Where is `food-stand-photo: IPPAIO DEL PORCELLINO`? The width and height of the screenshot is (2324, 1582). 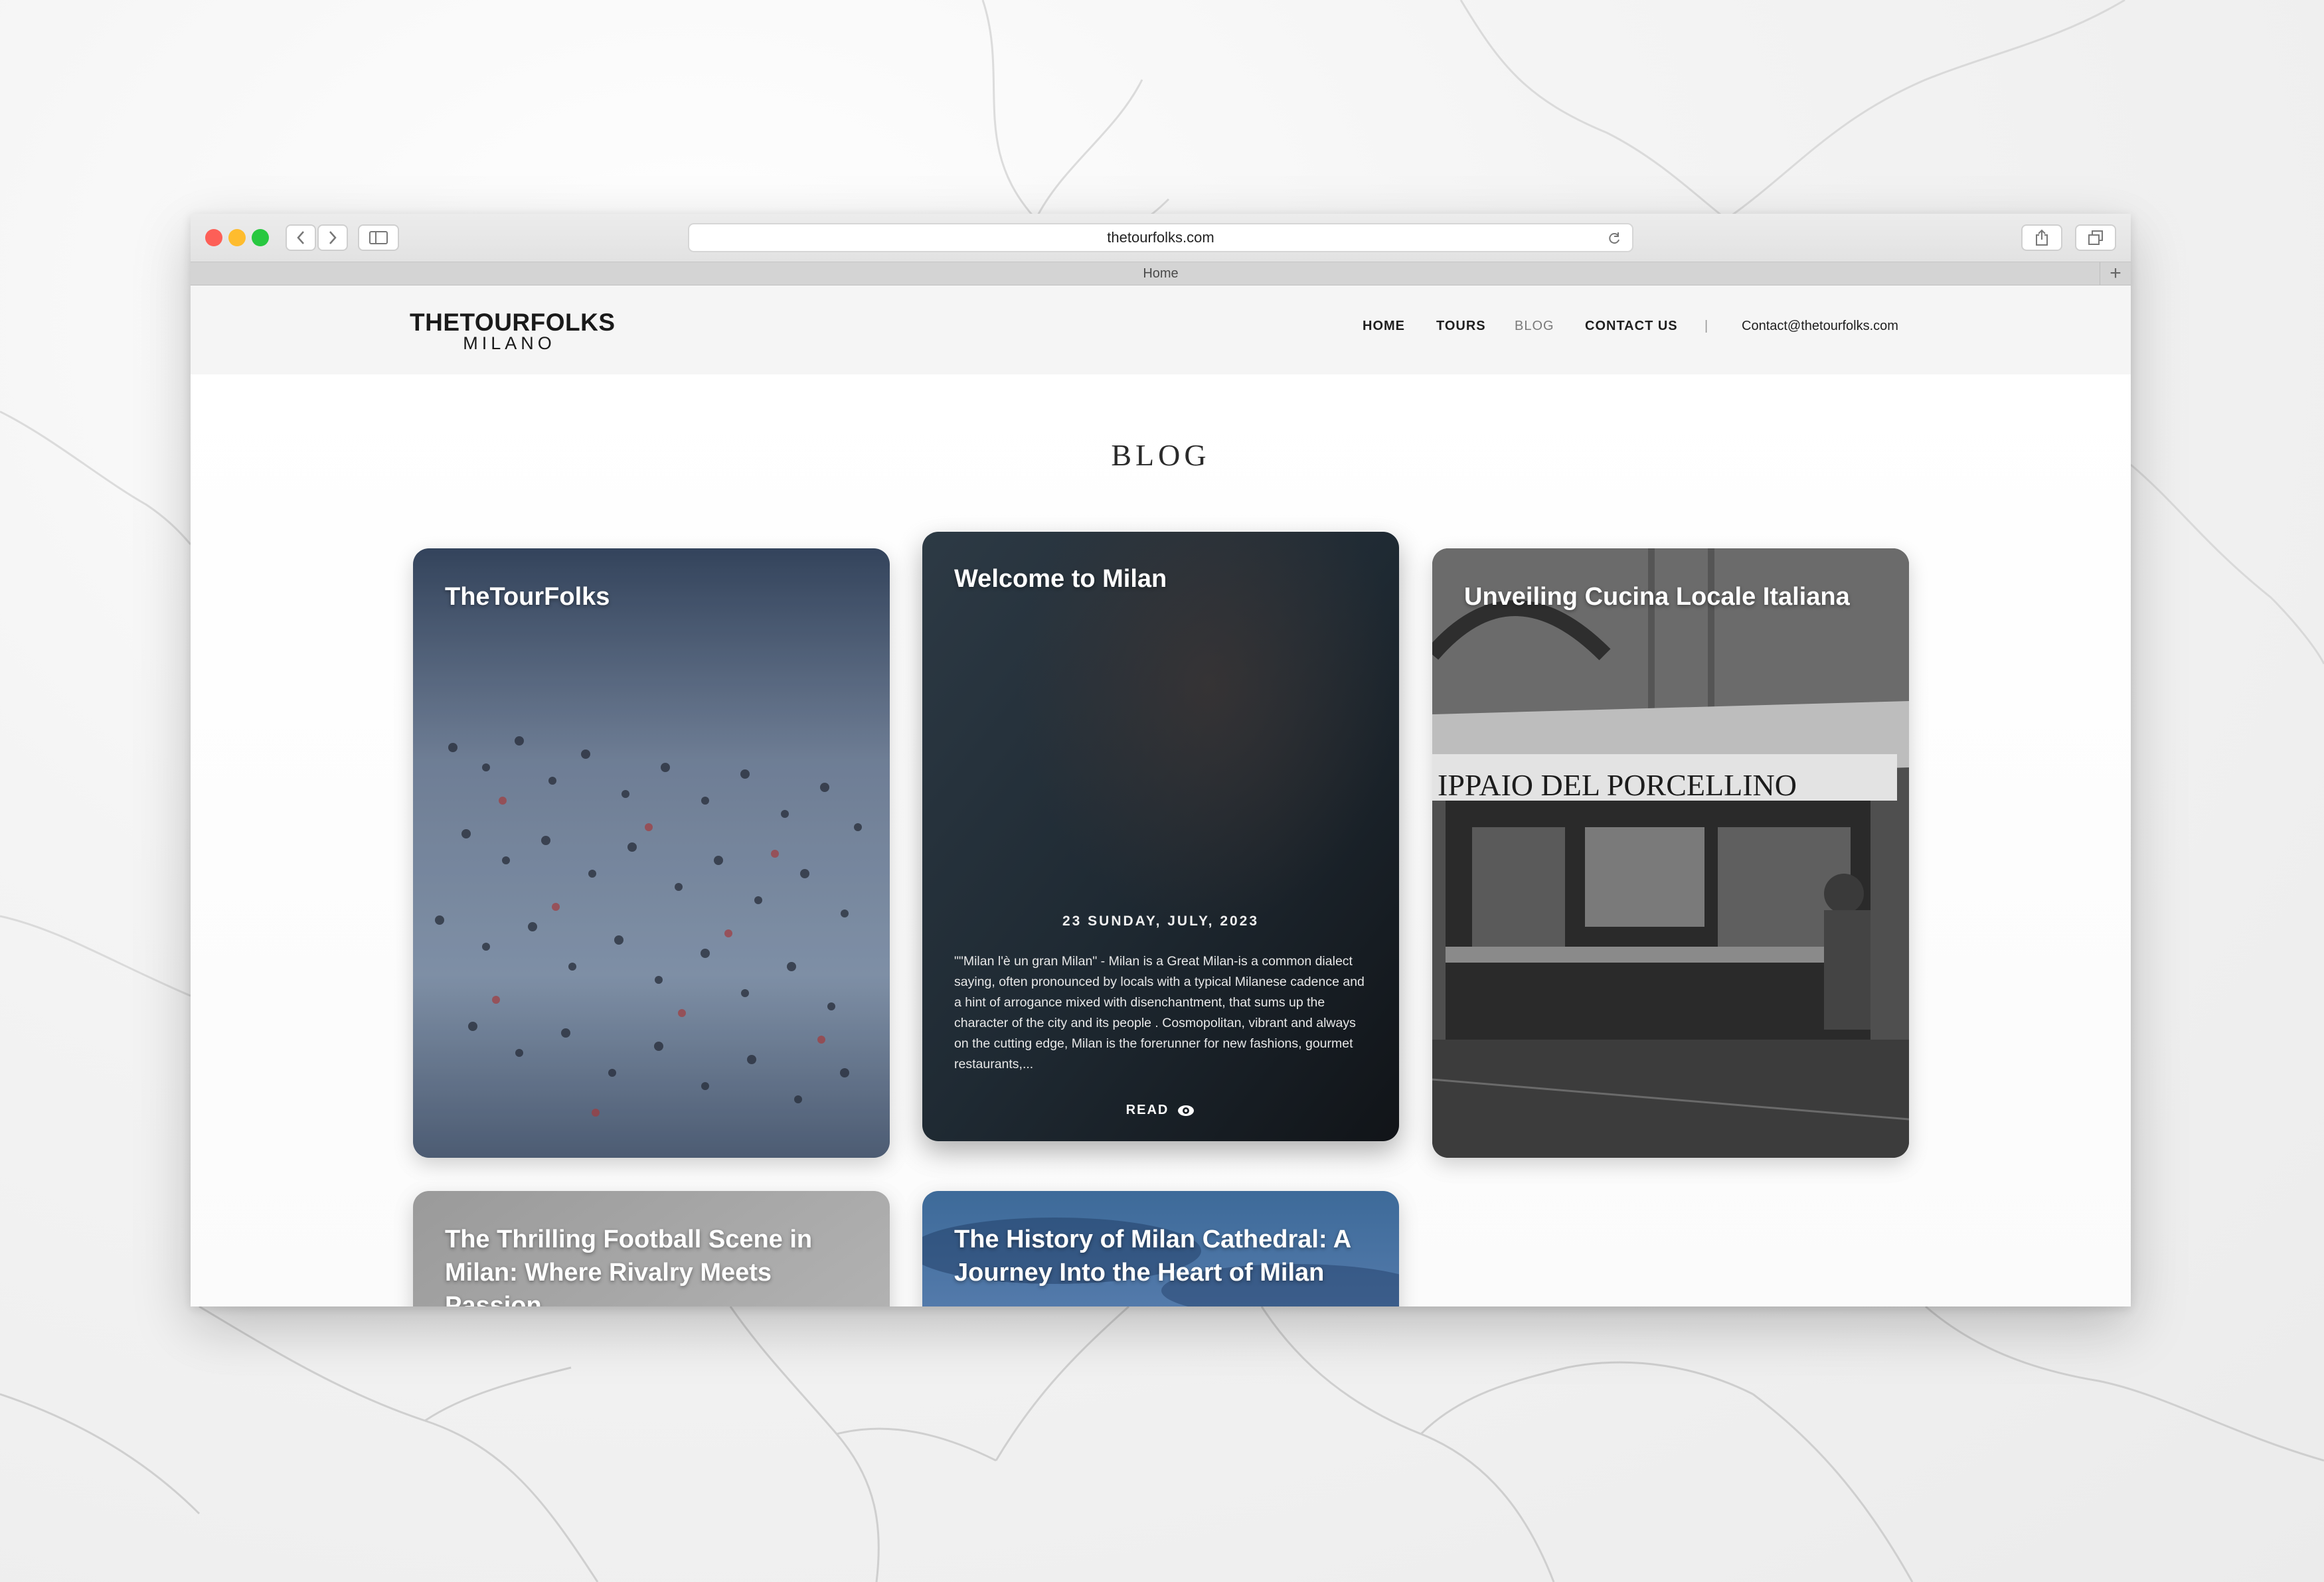
food-stand-photo: IPPAIO DEL PORCELLINO is located at coordinates (1671, 853).